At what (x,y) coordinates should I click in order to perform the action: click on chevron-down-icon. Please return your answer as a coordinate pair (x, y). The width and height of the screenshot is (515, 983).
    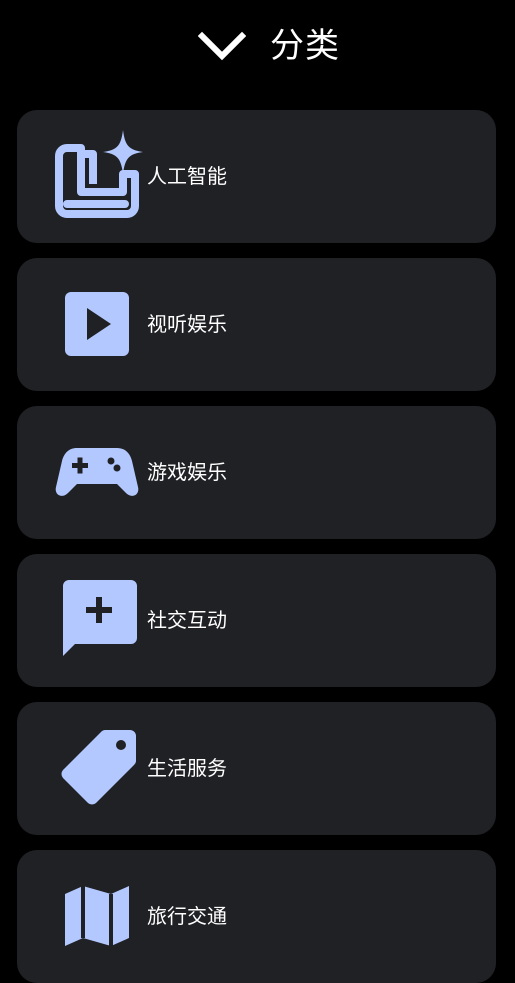
    Looking at the image, I should click on (222, 46).